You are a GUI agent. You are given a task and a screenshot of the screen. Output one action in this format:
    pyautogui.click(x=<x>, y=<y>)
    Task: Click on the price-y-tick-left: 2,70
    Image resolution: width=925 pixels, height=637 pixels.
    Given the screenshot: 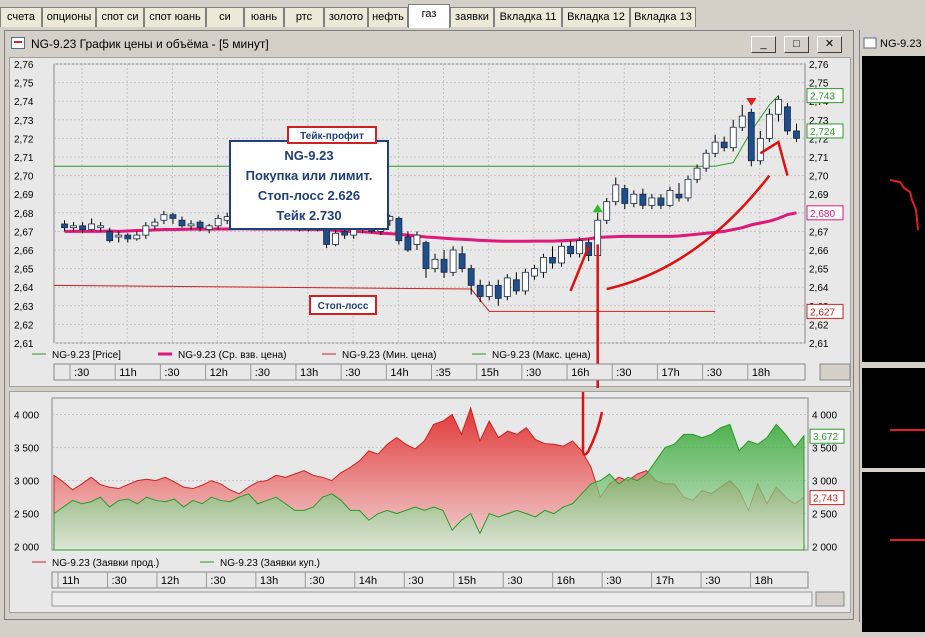 What is the action you would take?
    pyautogui.click(x=24, y=177)
    